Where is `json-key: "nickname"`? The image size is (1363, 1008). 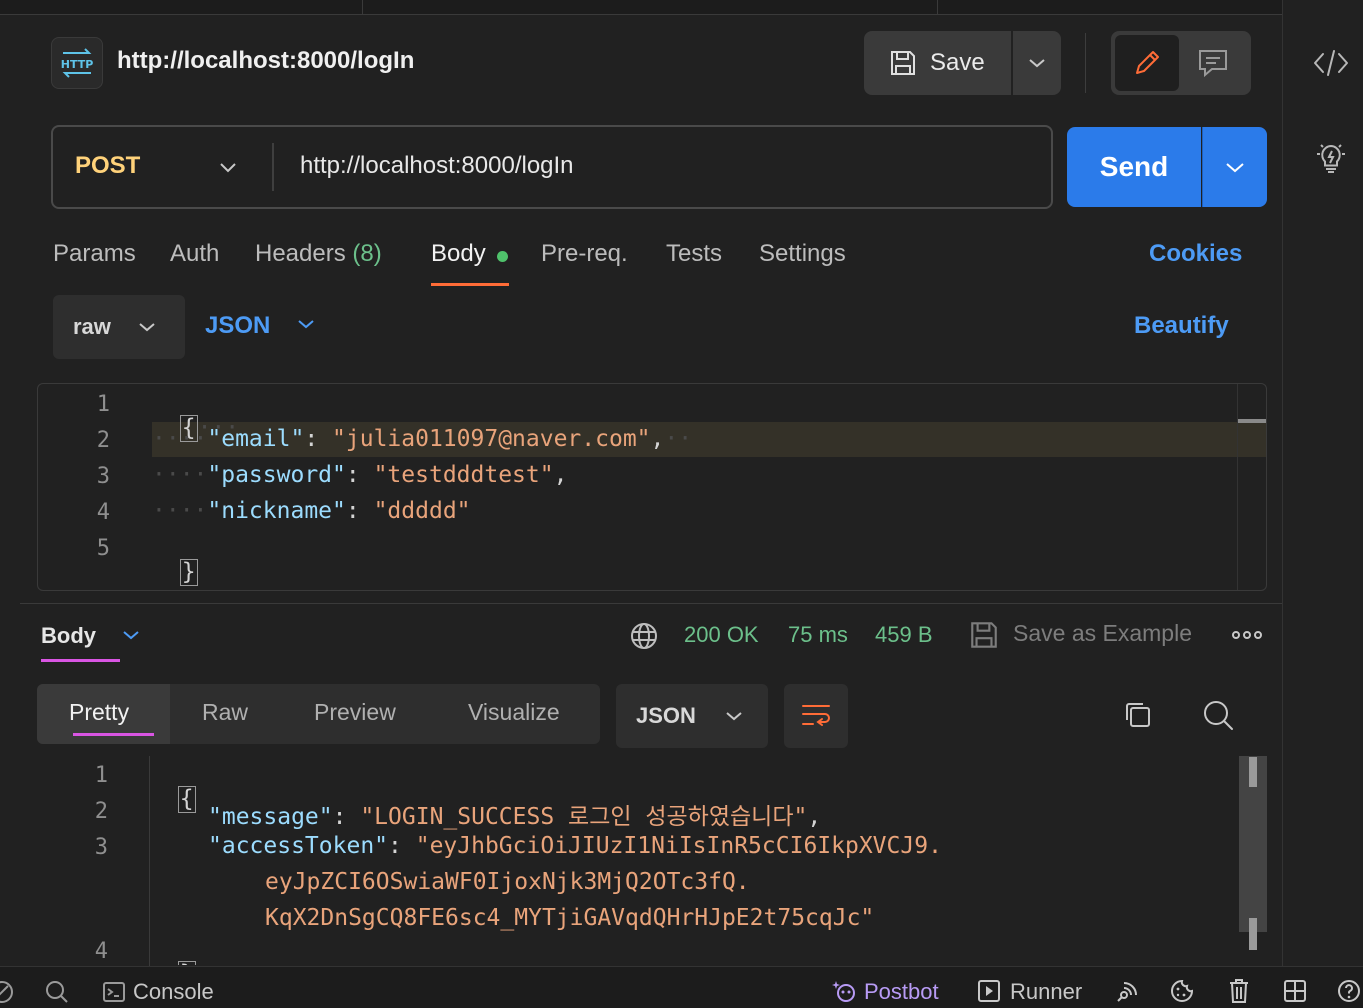 json-key: "nickname" is located at coordinates (276, 511).